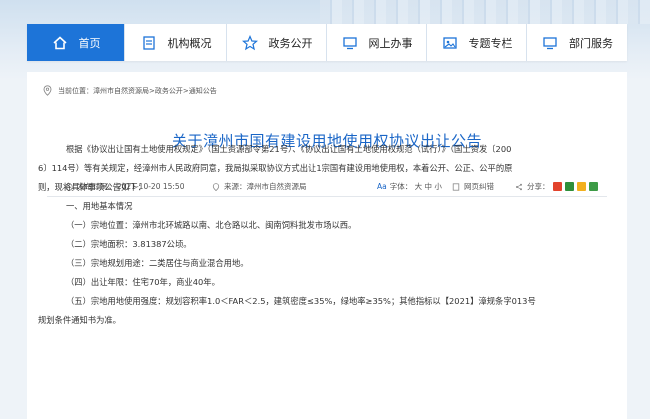 This screenshot has width=650, height=419. I want to click on nav-item-label: 网上办事, so click(390, 43).